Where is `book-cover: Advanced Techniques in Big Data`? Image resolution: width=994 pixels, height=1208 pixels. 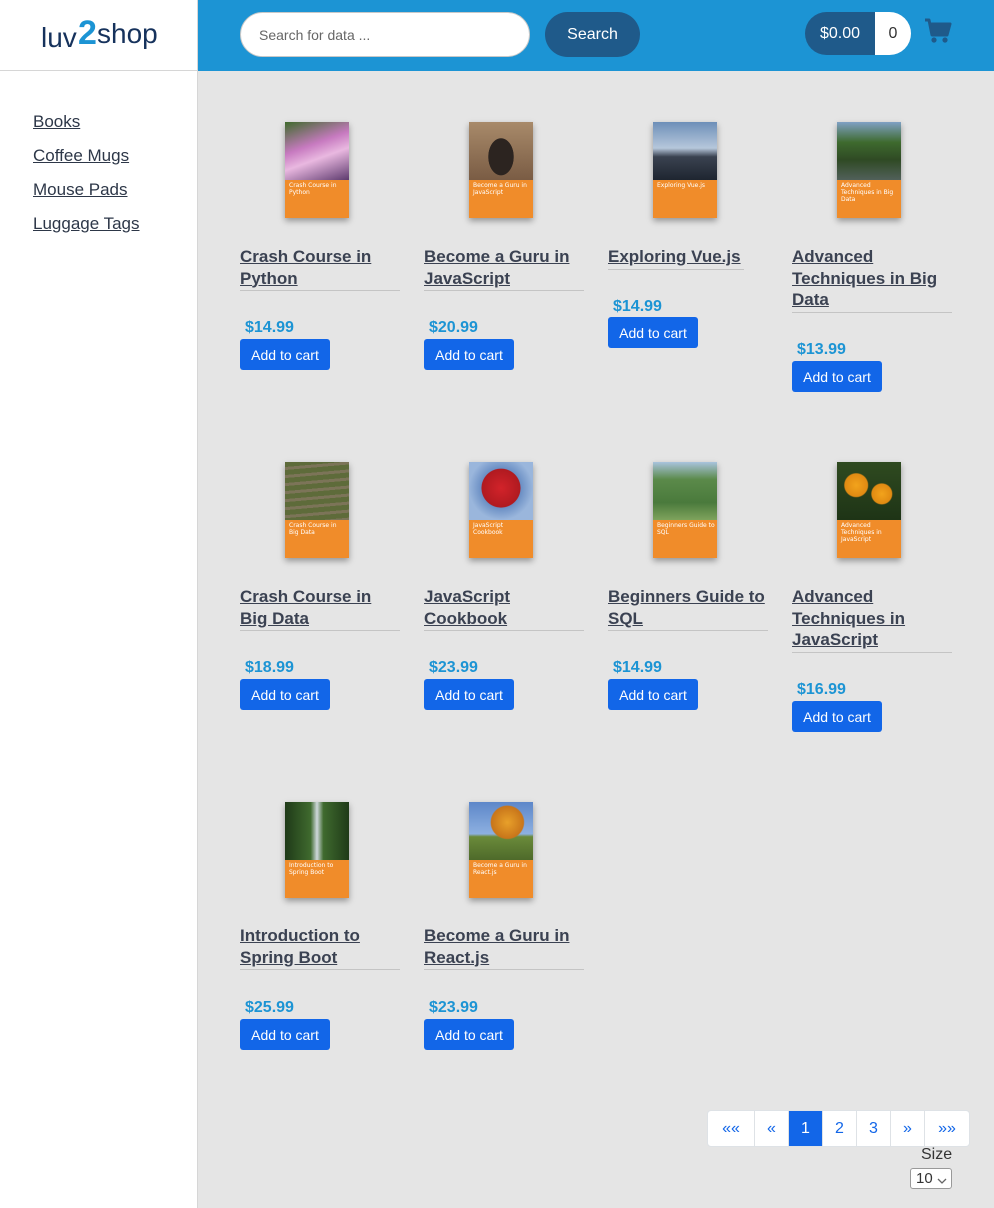
book-cover: Advanced Techniques in Big Data is located at coordinates (869, 170).